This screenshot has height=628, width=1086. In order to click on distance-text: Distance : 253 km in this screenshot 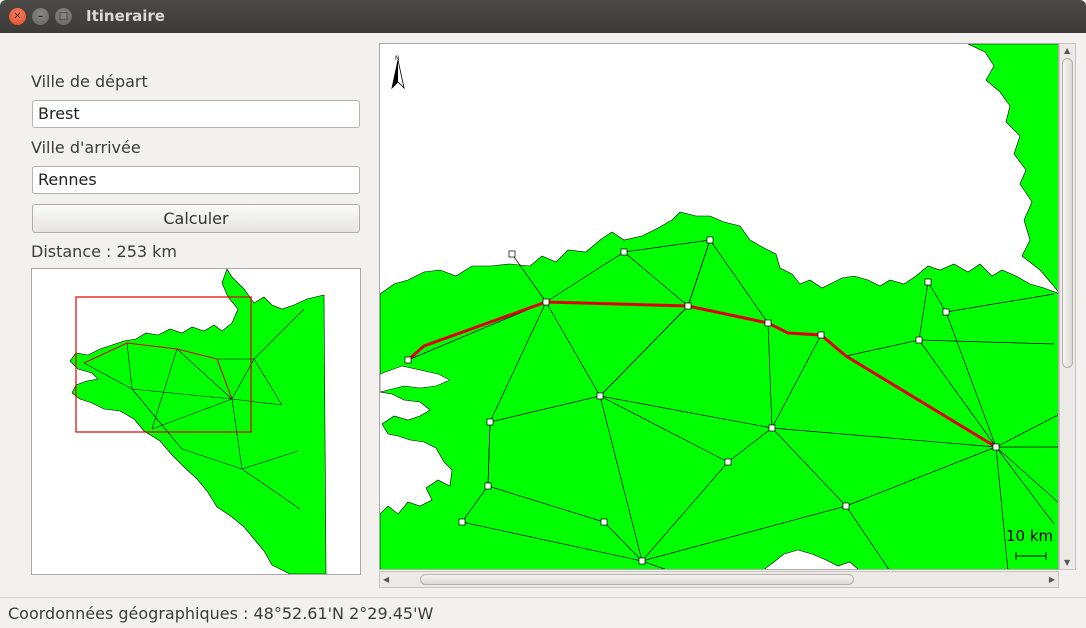, I will do `click(104, 251)`.